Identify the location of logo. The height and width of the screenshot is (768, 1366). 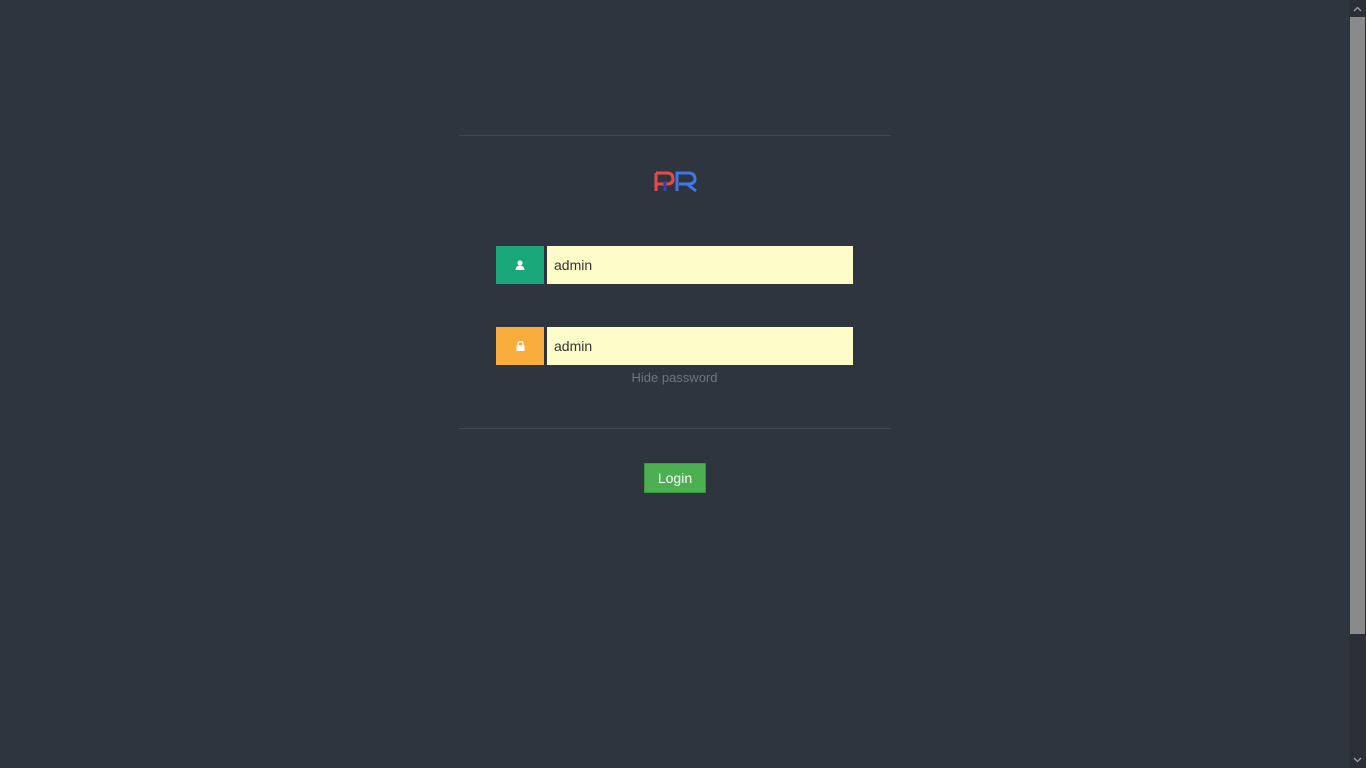
(676, 182).